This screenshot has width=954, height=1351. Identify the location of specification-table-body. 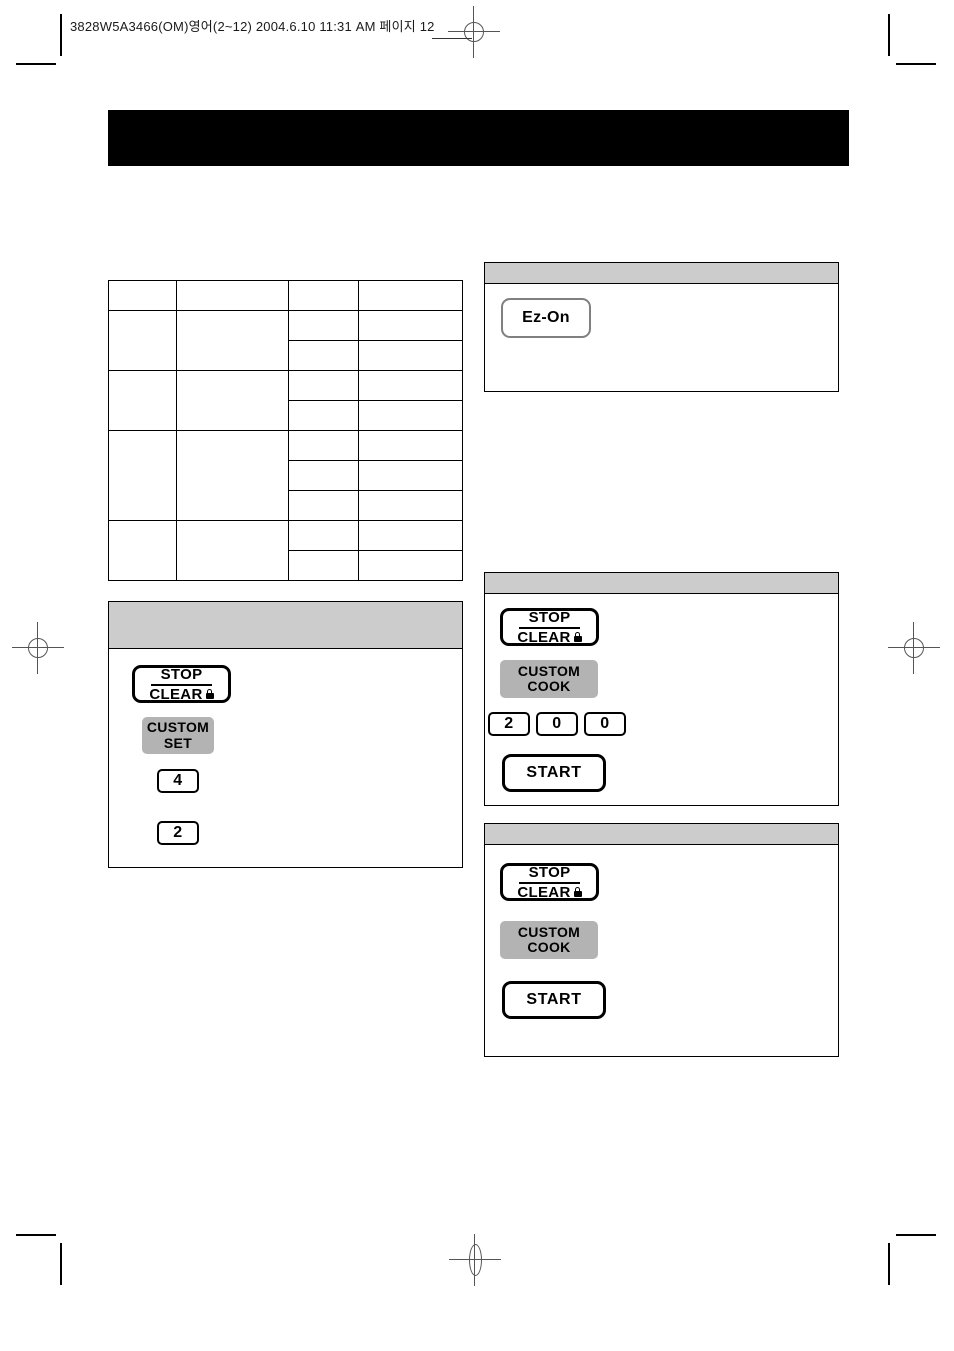
(285, 430).